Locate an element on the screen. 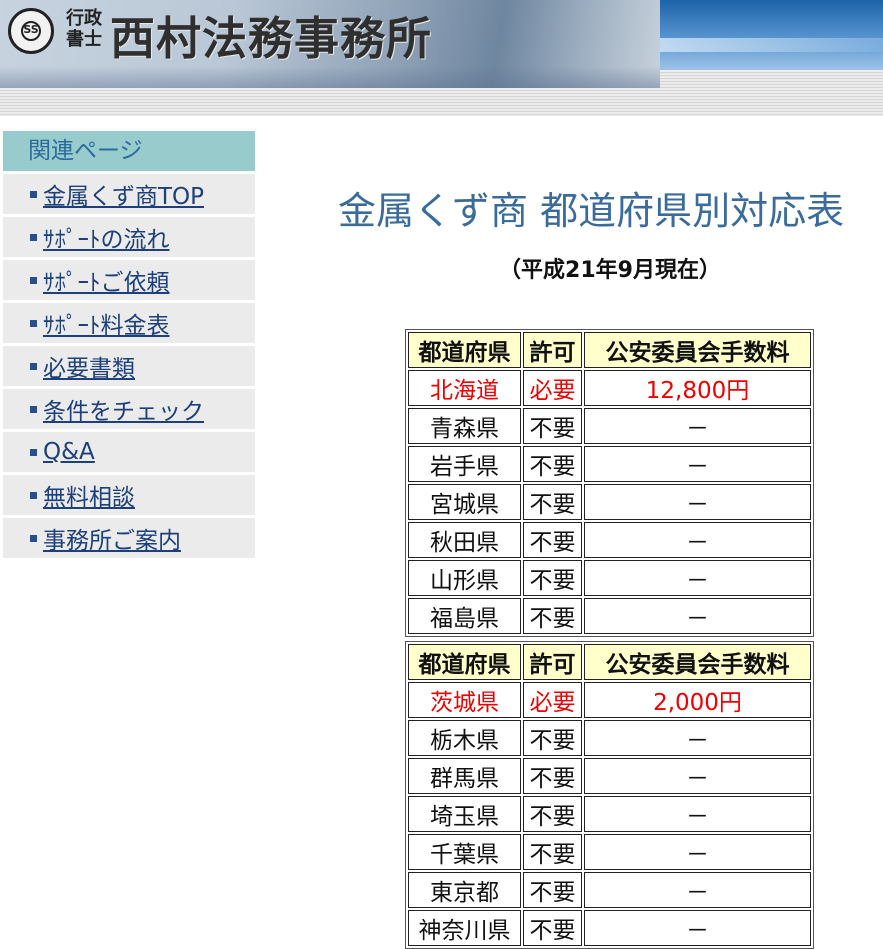  sidebar-item-support-flow: ｻﾎﾟｰﾄの流れ is located at coordinates (129, 237).